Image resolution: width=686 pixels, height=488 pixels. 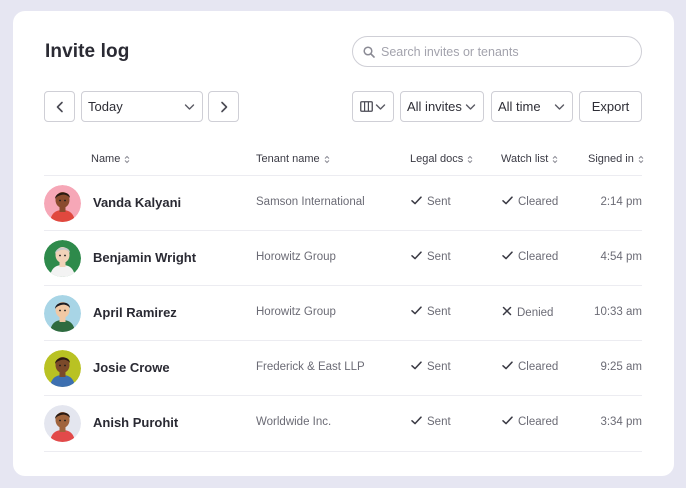 What do you see at coordinates (105, 106) in the screenshot?
I see `date-select-value: Today` at bounding box center [105, 106].